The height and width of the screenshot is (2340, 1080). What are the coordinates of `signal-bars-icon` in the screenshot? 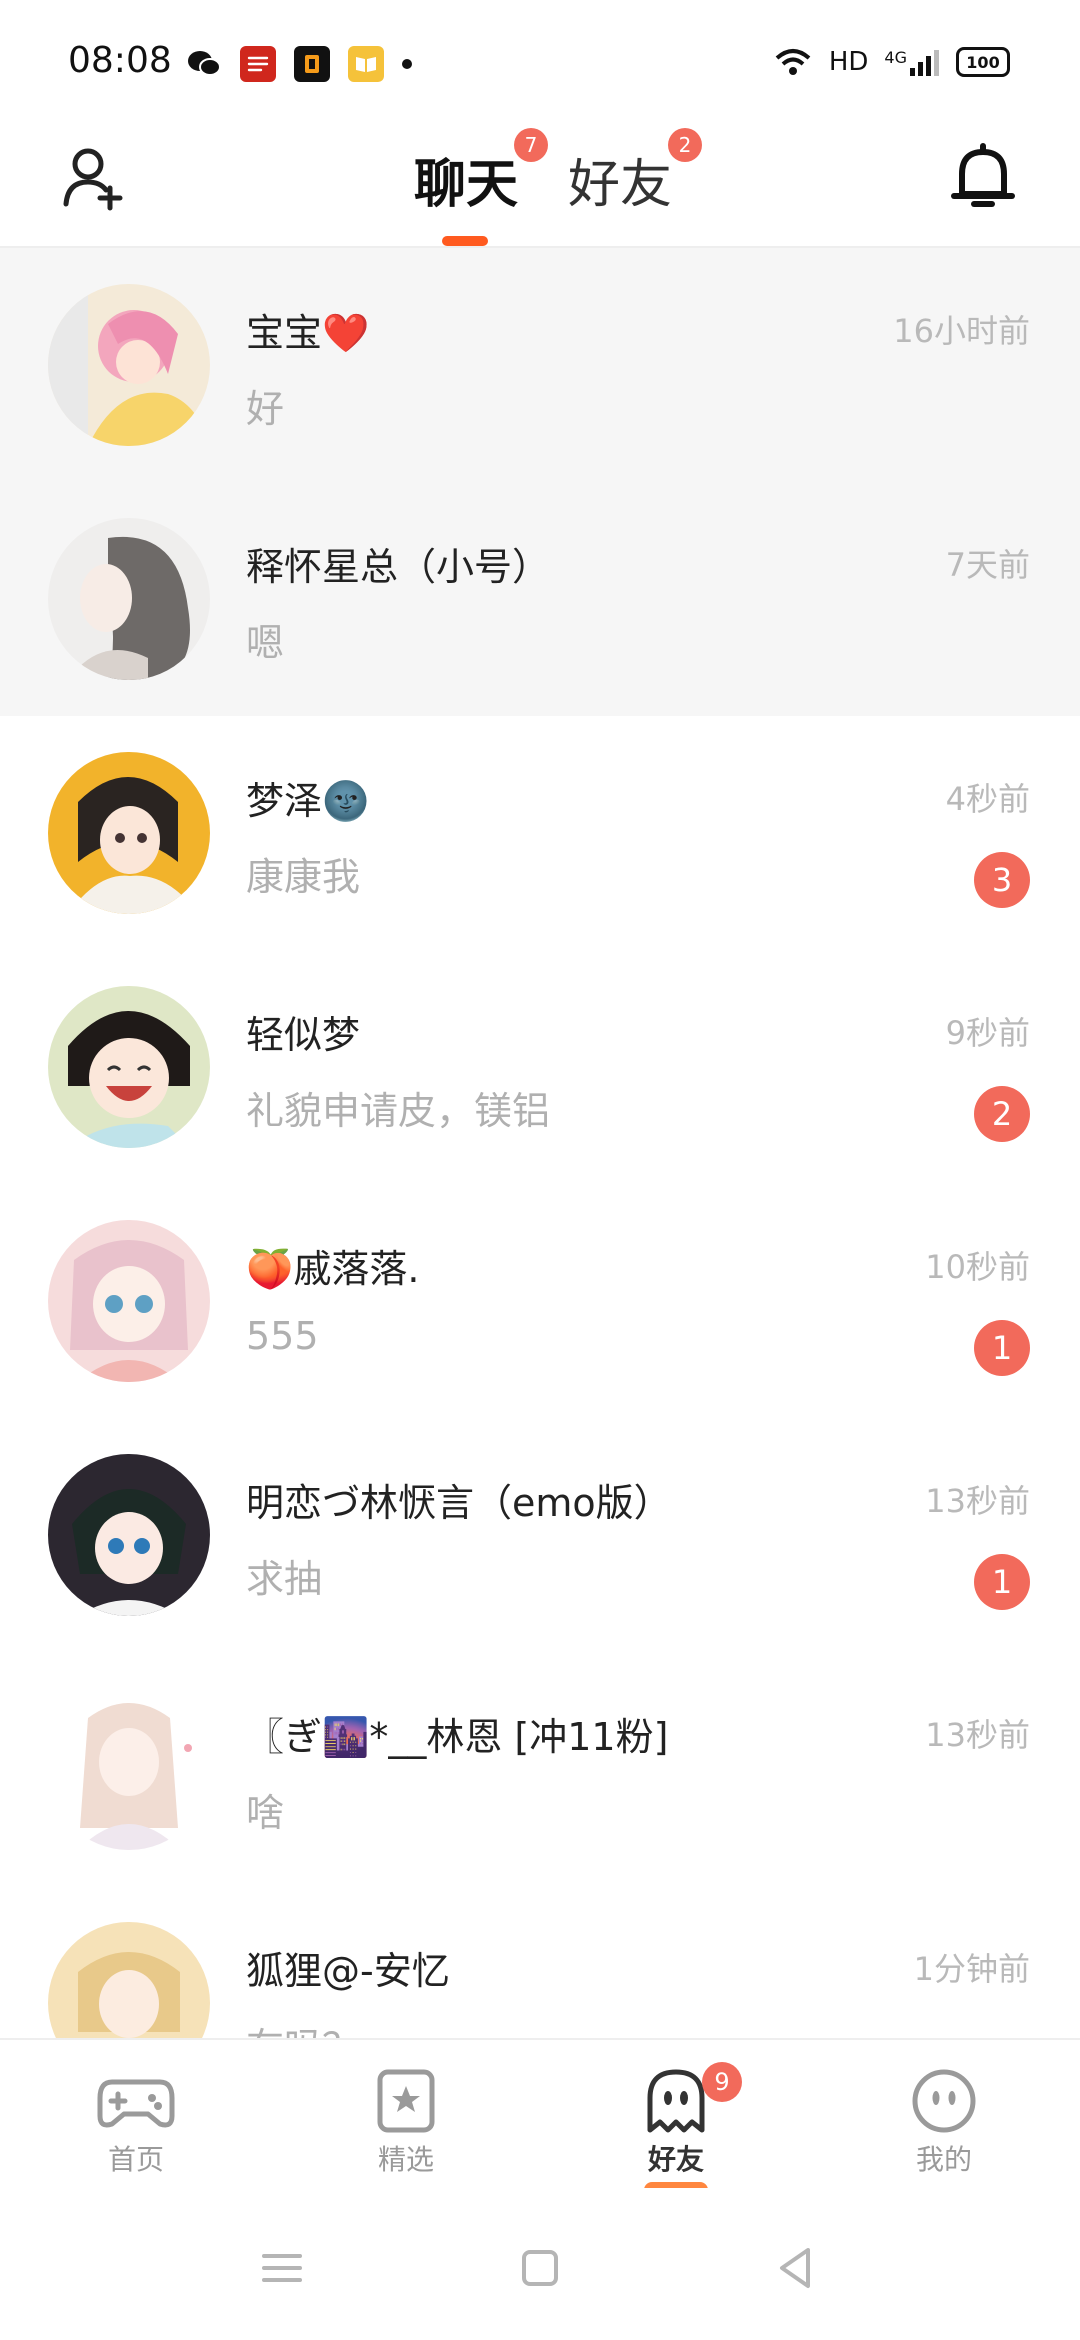 It's located at (924, 63).